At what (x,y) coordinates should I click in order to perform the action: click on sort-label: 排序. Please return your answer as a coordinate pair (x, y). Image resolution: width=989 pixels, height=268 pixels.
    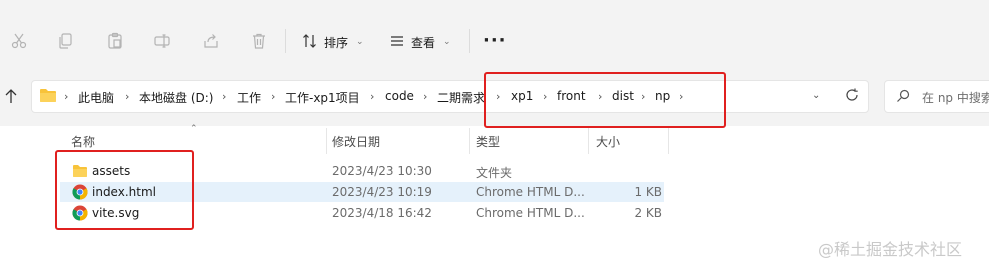
    Looking at the image, I should click on (336, 42).